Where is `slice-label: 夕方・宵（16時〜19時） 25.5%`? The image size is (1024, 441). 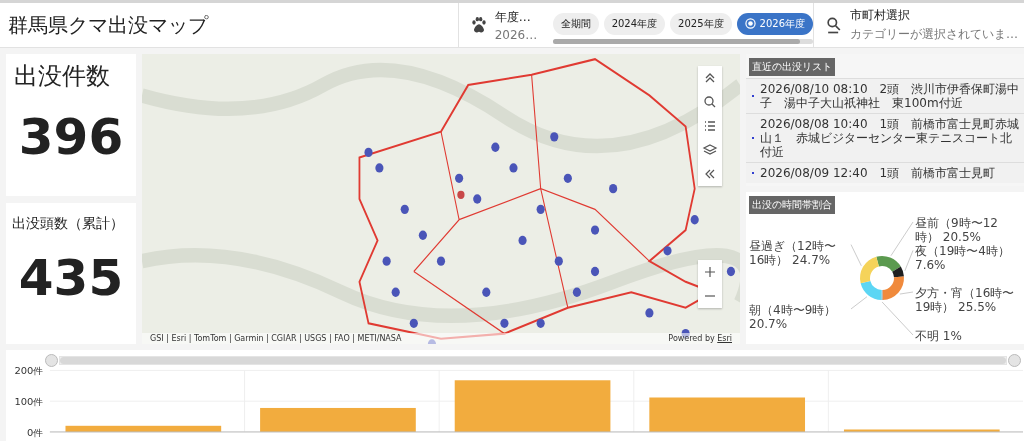 slice-label: 夕方・宵（16時〜19時） 25.5% is located at coordinates (965, 300).